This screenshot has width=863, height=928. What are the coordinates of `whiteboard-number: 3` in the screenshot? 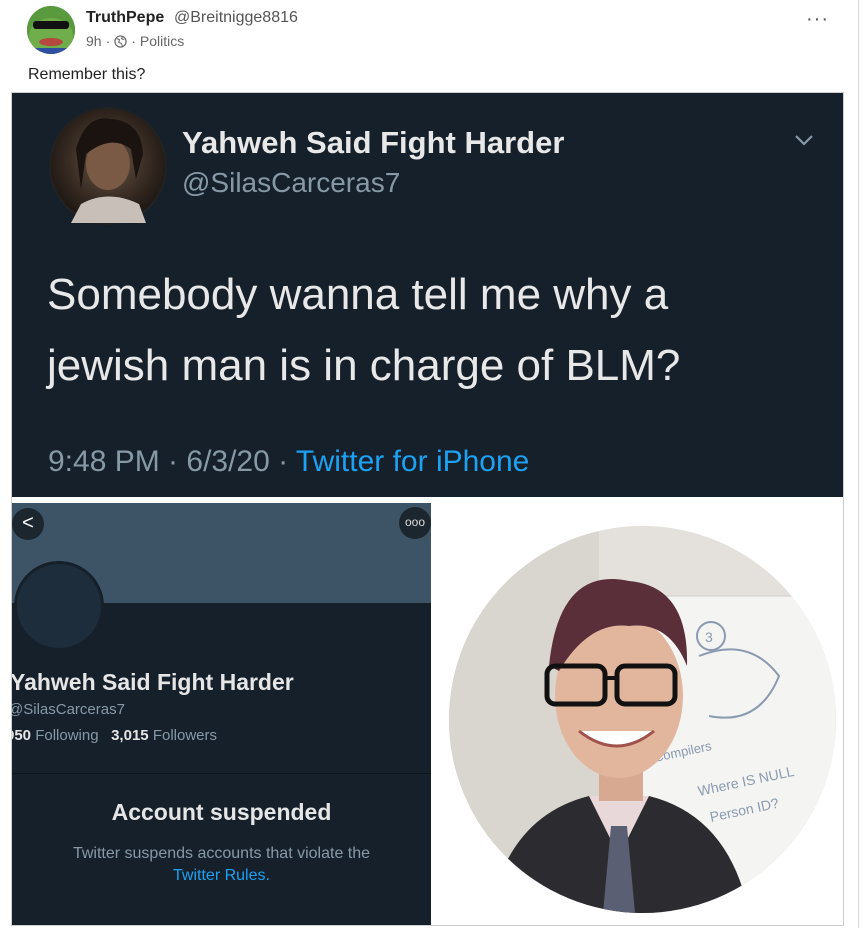 It's located at (709, 637).